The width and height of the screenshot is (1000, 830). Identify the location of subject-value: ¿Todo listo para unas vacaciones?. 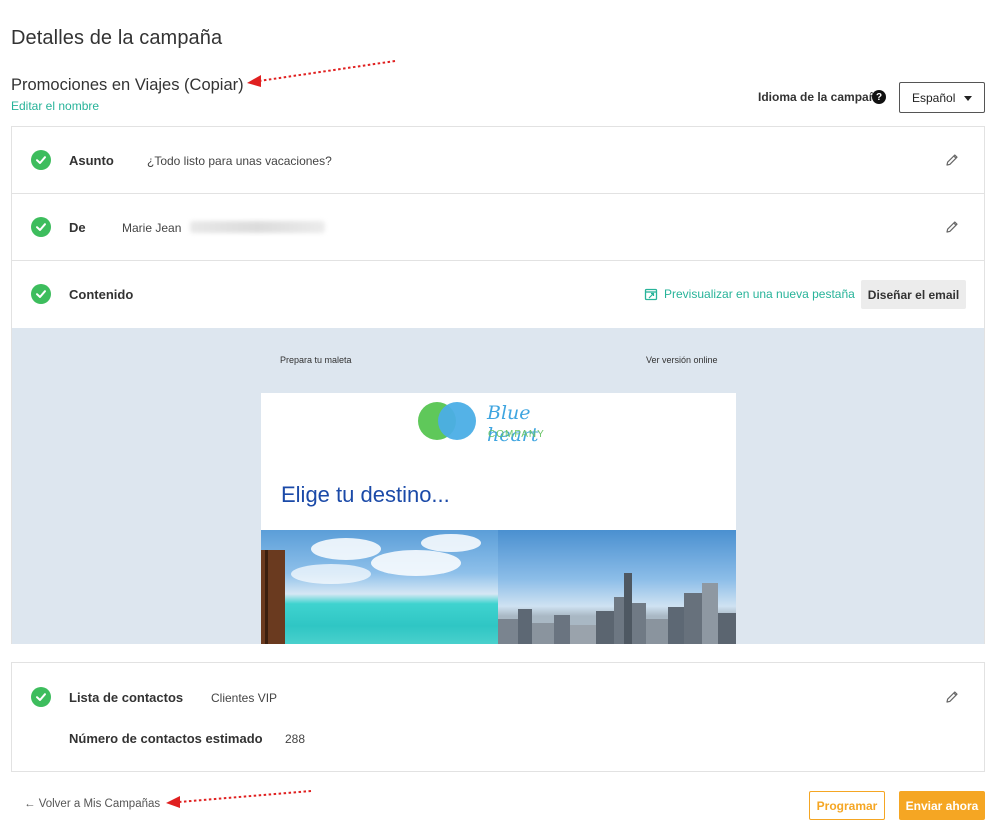
(239, 161).